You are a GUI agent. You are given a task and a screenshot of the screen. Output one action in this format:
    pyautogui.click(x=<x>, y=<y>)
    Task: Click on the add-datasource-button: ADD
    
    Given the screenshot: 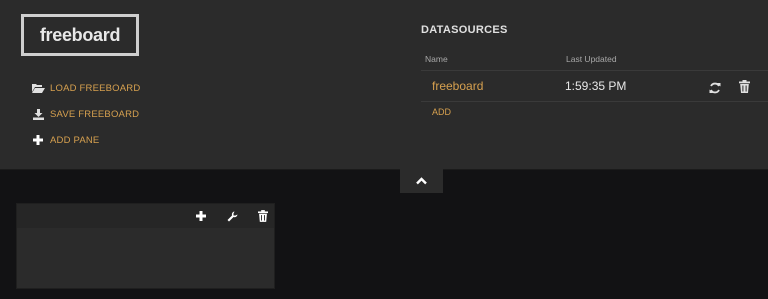 What is the action you would take?
    pyautogui.click(x=441, y=112)
    